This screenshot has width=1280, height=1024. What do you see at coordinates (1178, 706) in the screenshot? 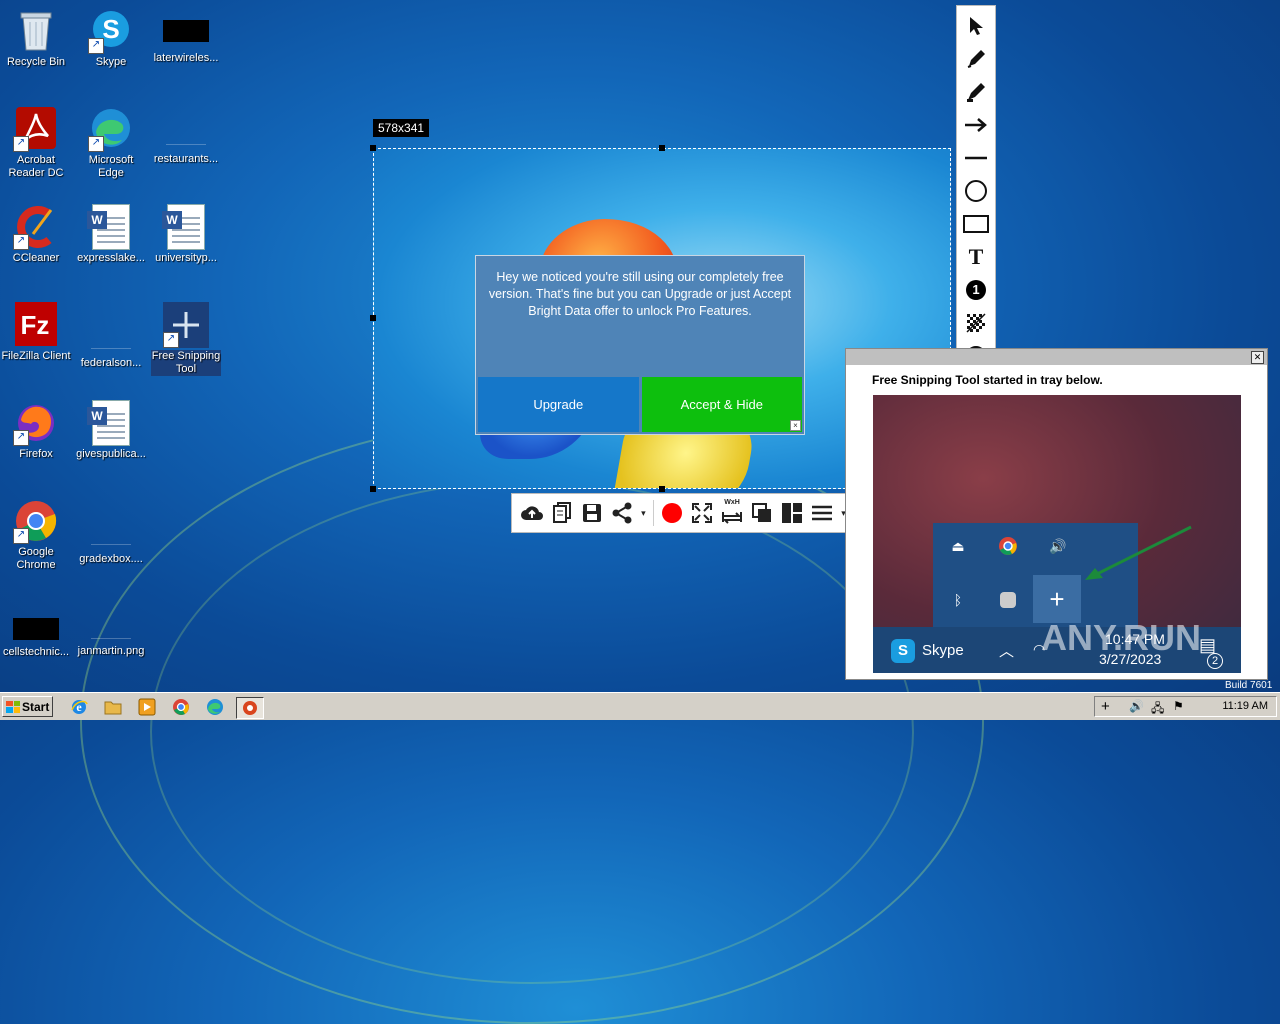
I see `action-center-flag-icon: ⚑` at bounding box center [1178, 706].